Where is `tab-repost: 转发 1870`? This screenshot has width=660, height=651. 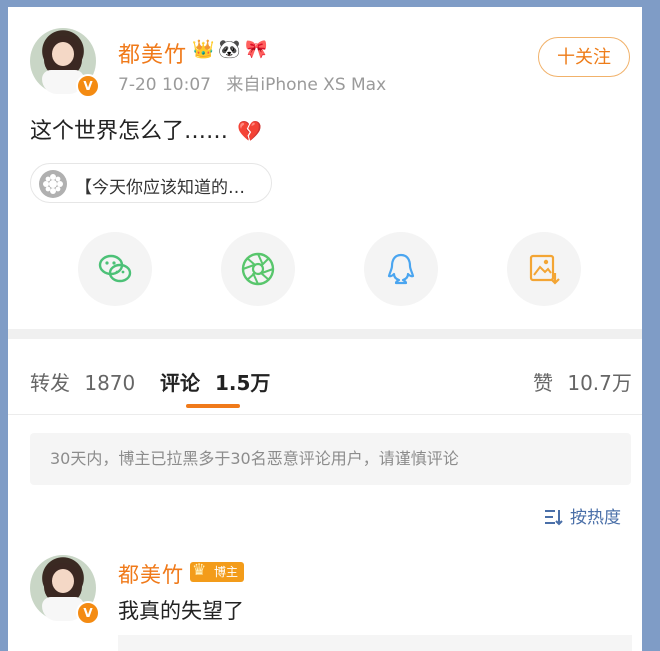 tab-repost: 转发 1870 is located at coordinates (82, 381).